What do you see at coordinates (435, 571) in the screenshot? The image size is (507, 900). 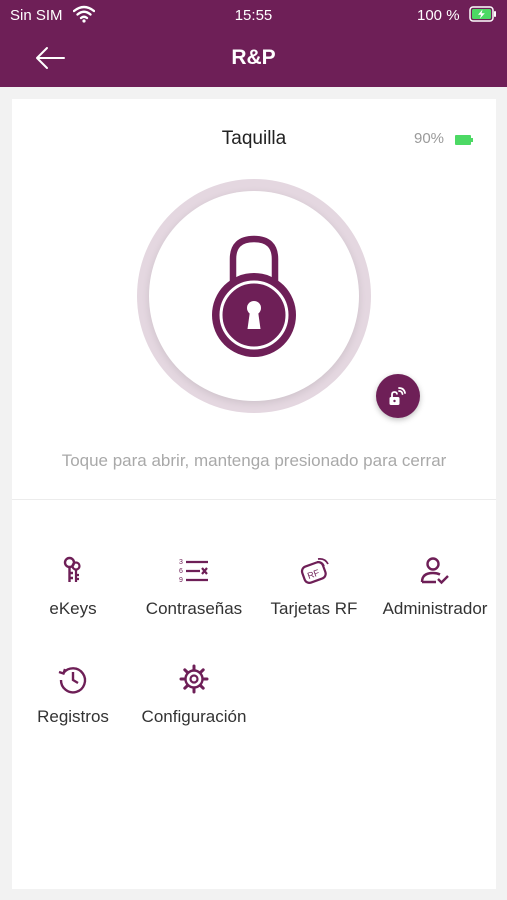 I see `admin-user-icon` at bounding box center [435, 571].